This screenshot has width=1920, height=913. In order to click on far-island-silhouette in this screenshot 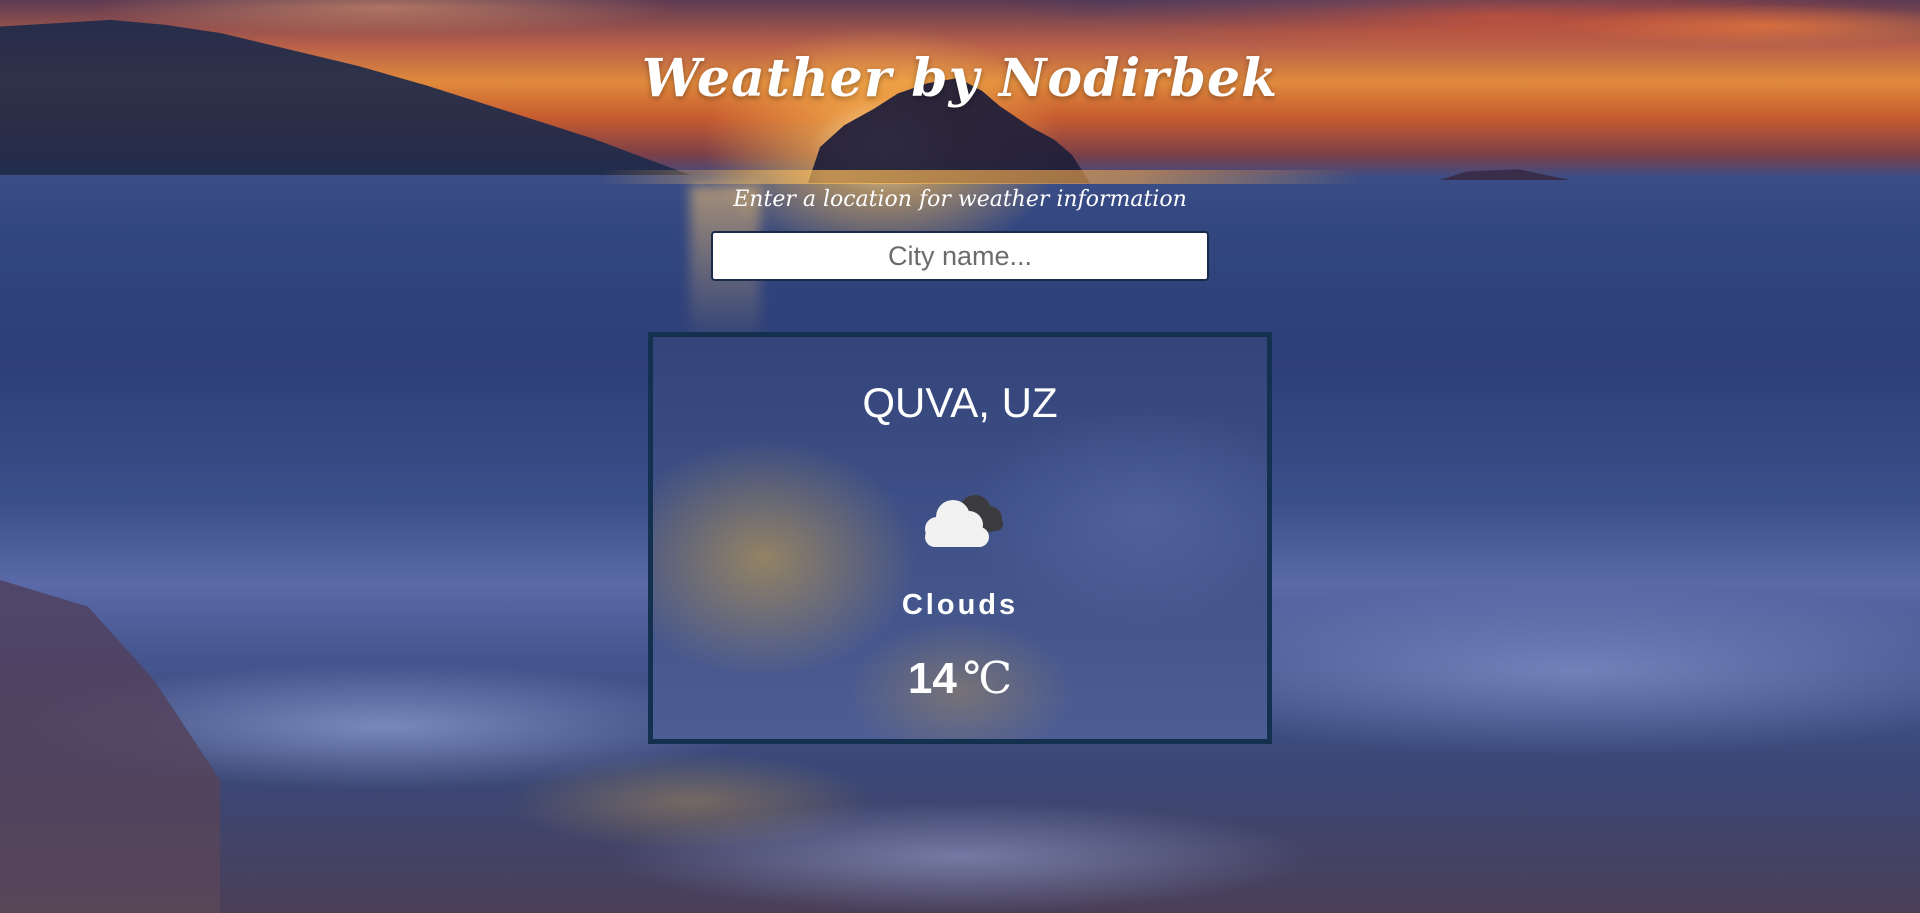, I will do `click(1505, 174)`.